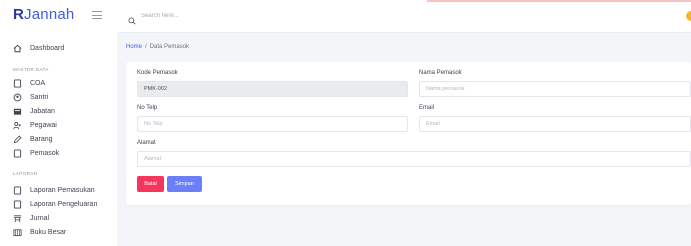 This screenshot has height=246, width=691. What do you see at coordinates (555, 124) in the screenshot?
I see `email-field` at bounding box center [555, 124].